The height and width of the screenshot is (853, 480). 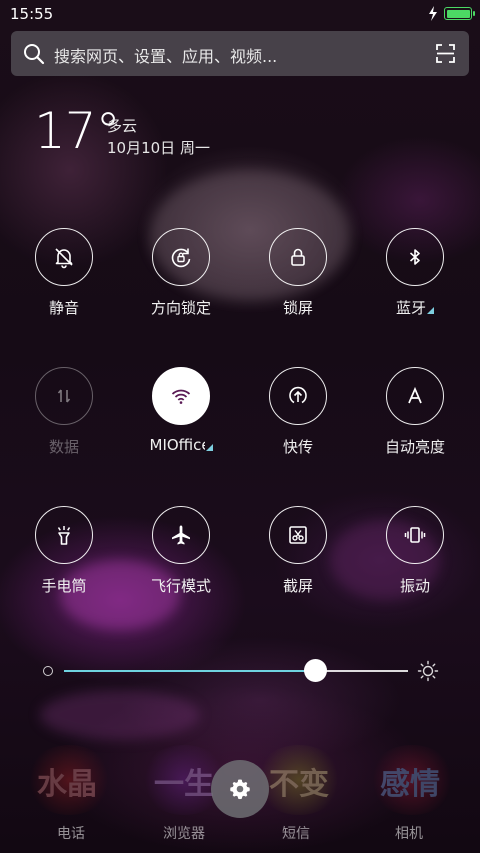 I want to click on toggle-mute: 静音, so click(x=64, y=278).